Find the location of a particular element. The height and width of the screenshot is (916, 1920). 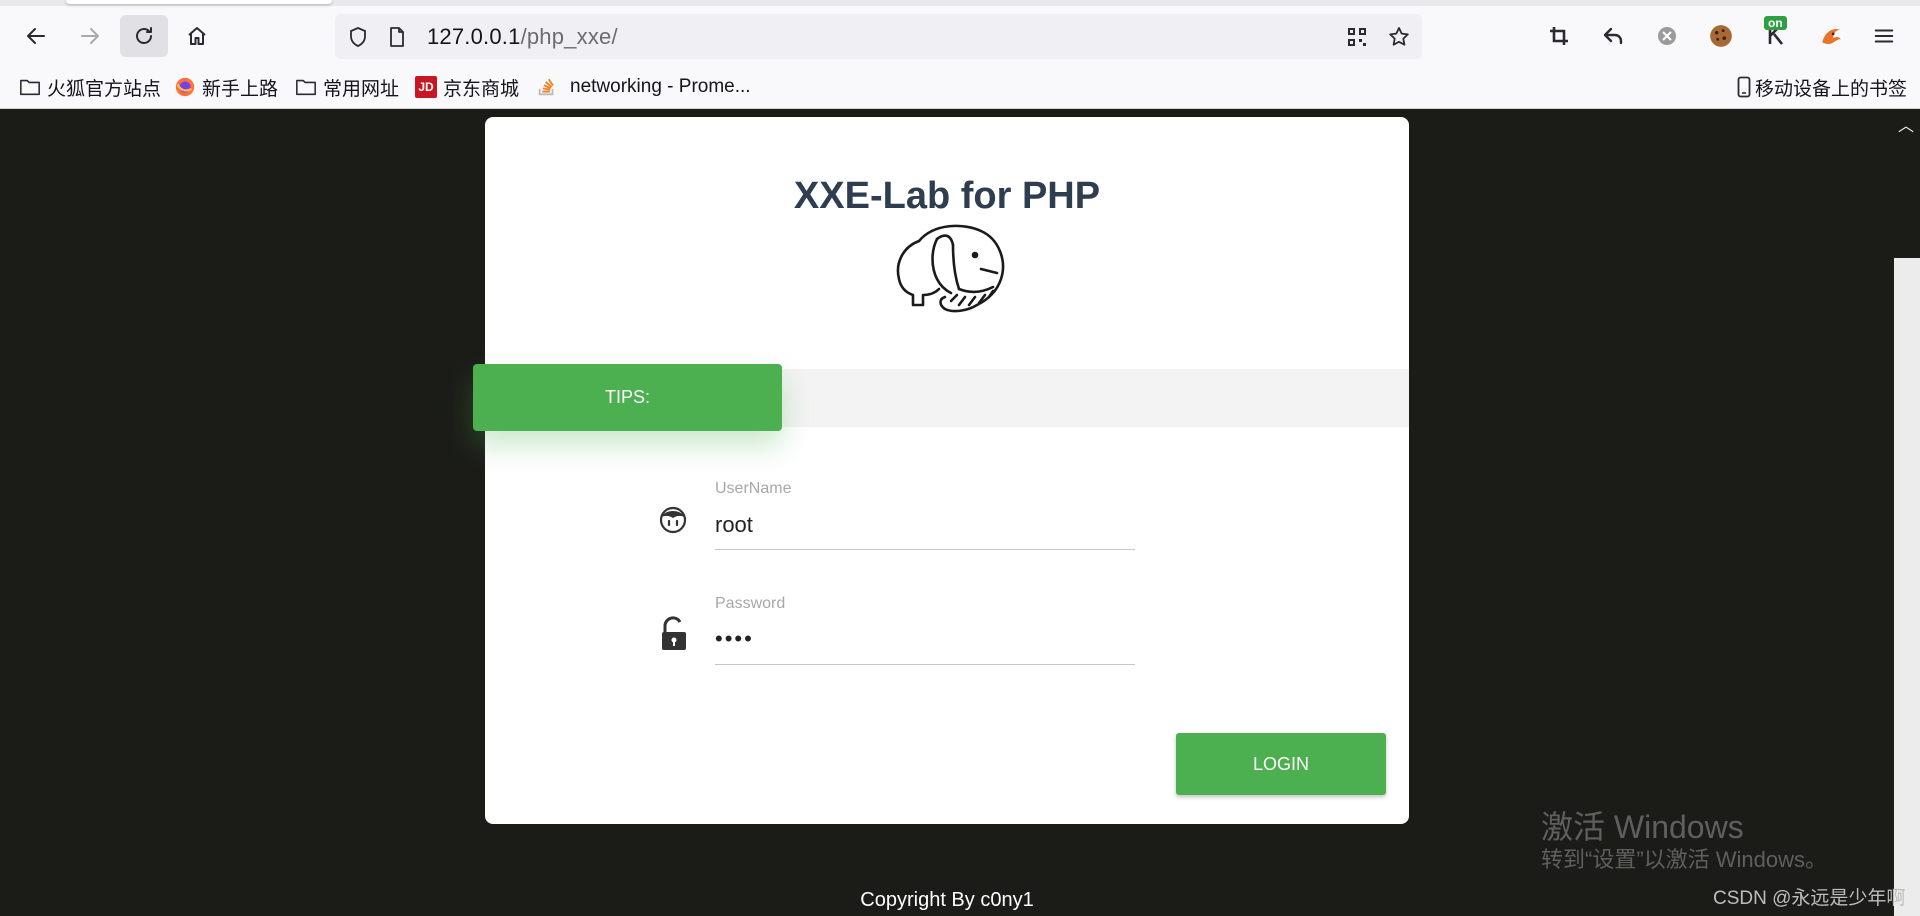

bookmark-label: 移动设备上的书签 is located at coordinates (1831, 89).